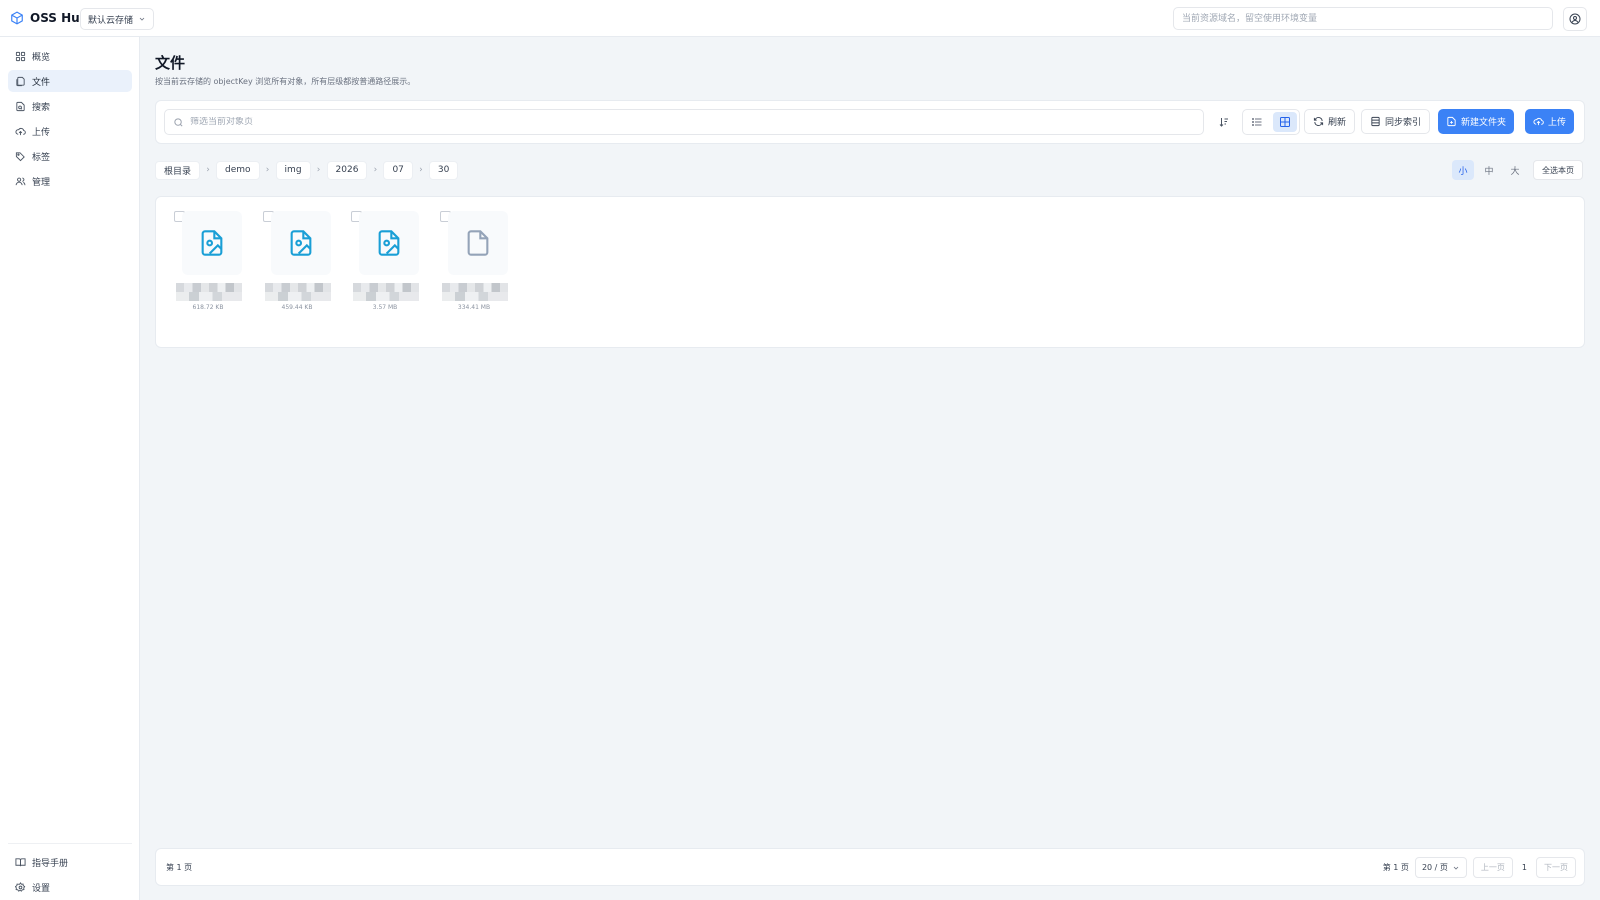 Image resolution: width=1600 pixels, height=900 pixels. I want to click on sidebar-item-label: 文件, so click(41, 82).